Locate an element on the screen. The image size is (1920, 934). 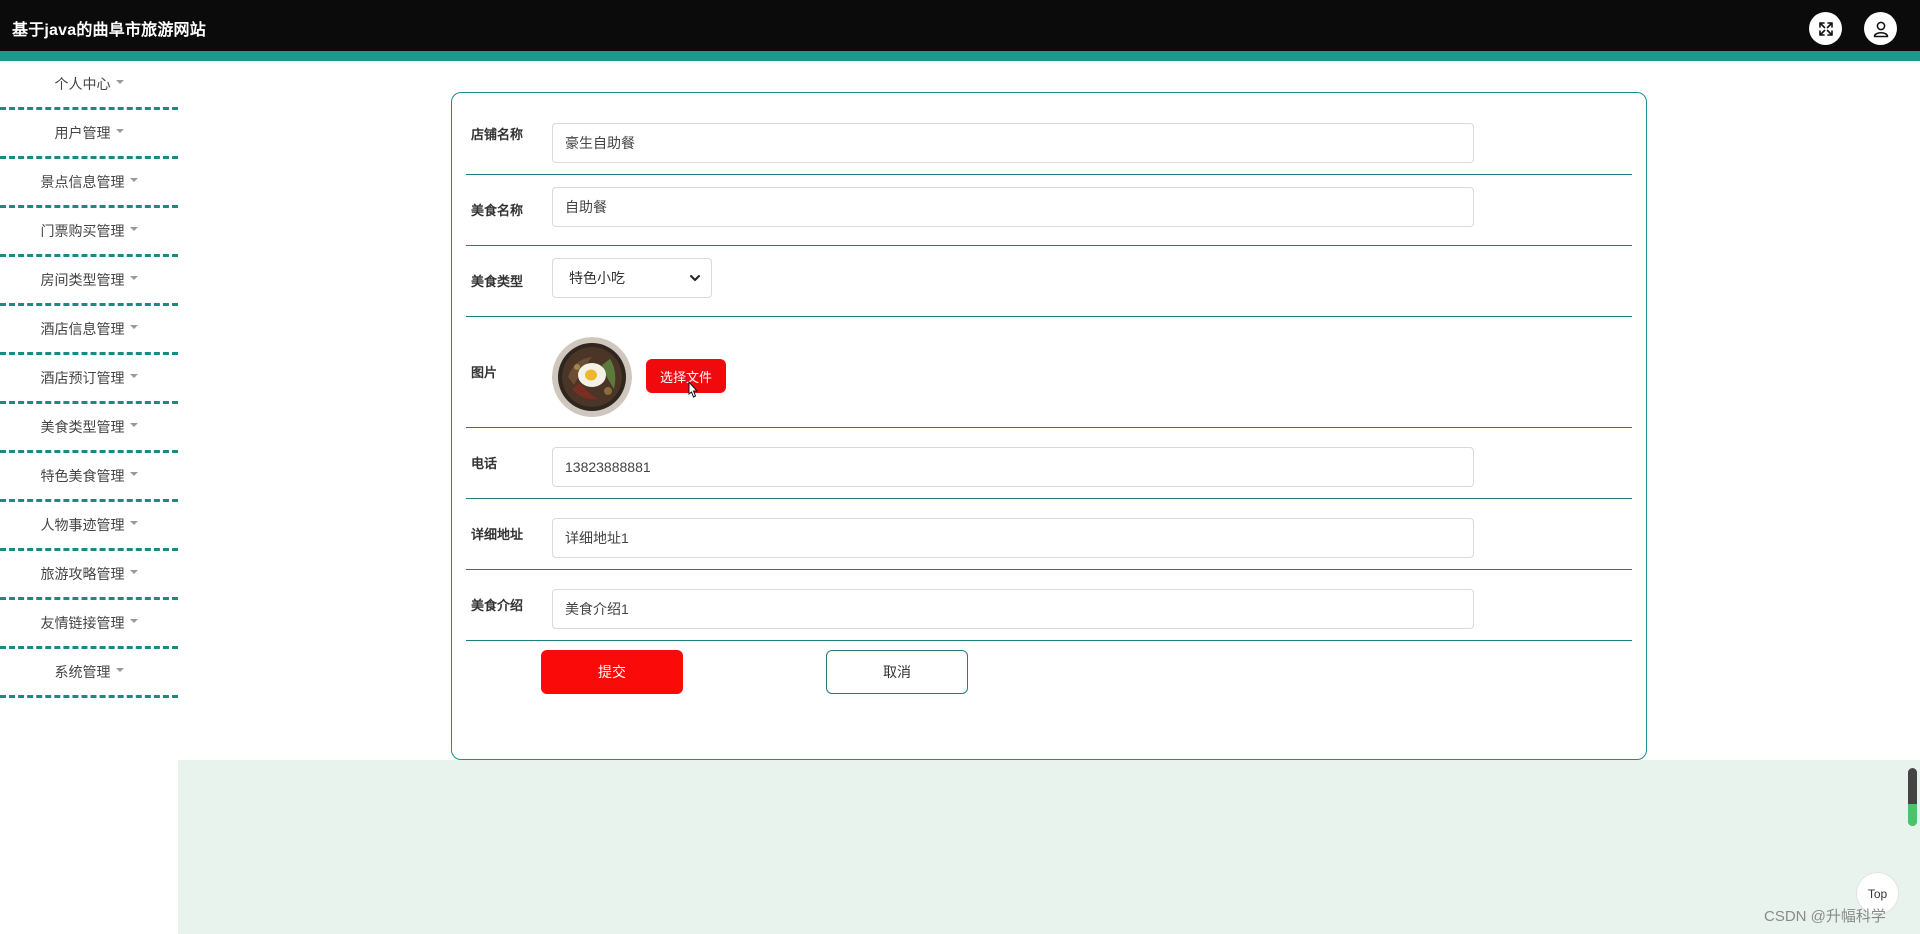
scrollbar-thumb is located at coordinates (1912, 815).